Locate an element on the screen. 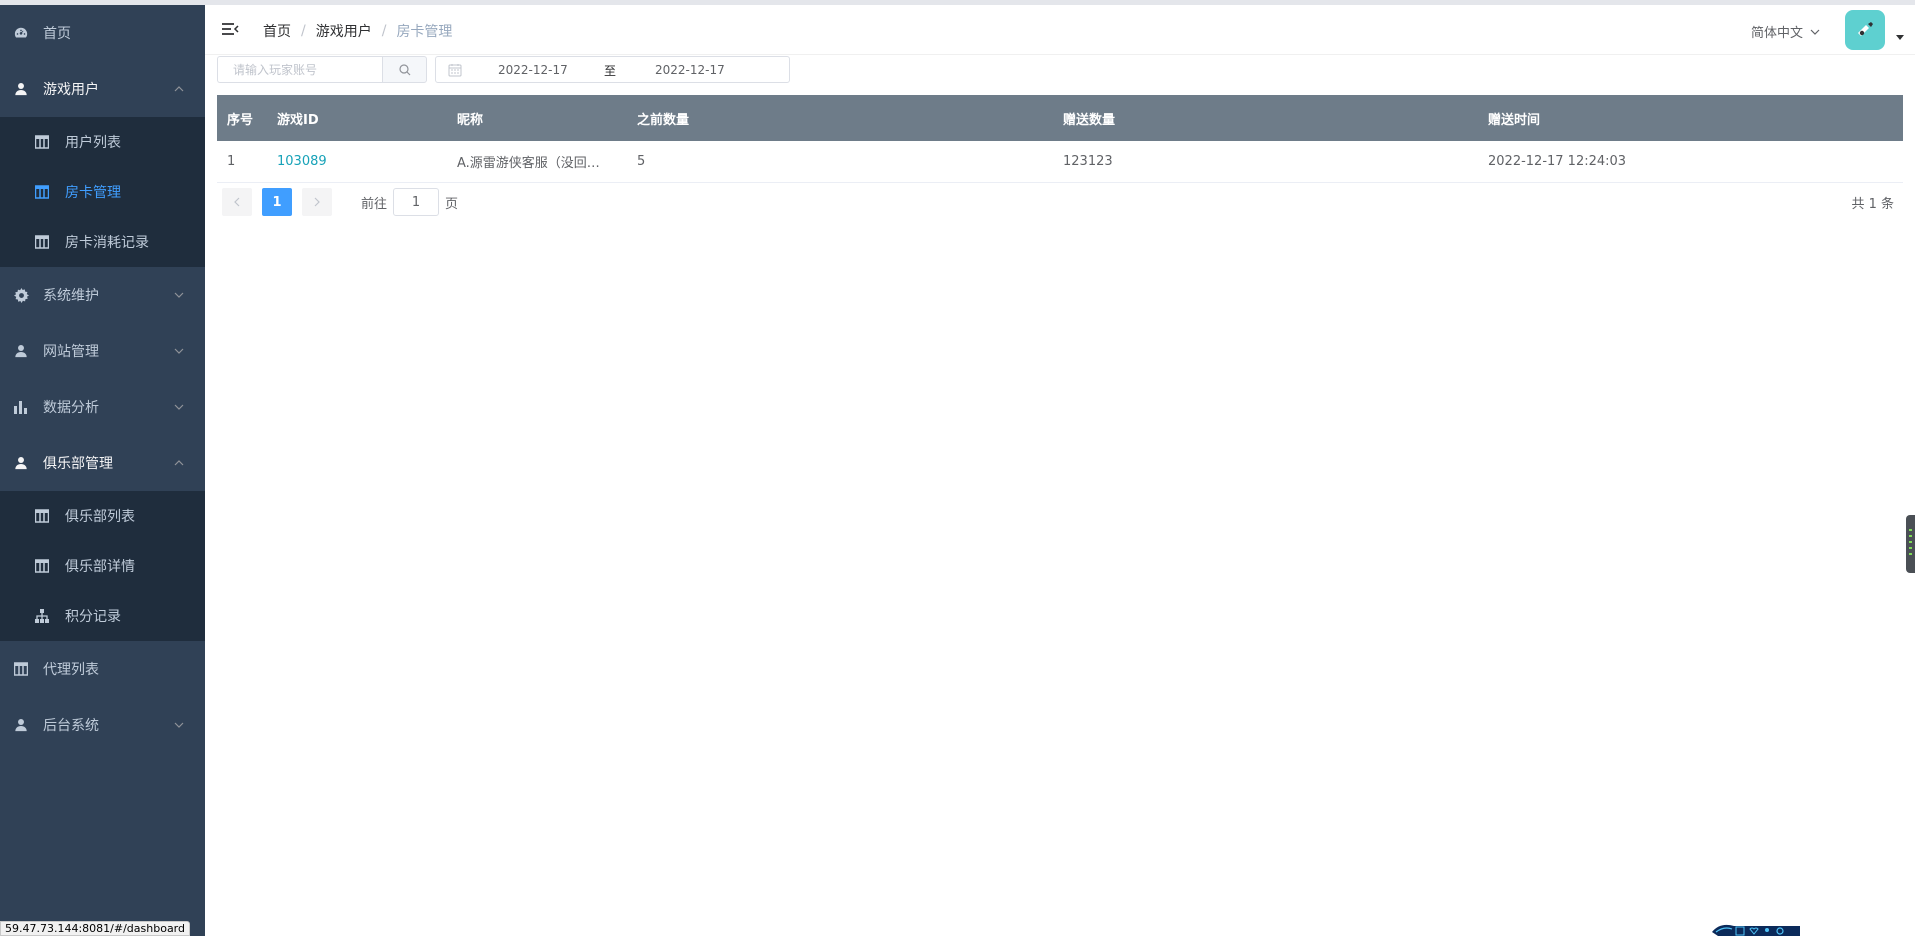 Image resolution: width=1915 pixels, height=936 pixels. sidebar-item-club-details: 俱乐部详情 is located at coordinates (102, 566).